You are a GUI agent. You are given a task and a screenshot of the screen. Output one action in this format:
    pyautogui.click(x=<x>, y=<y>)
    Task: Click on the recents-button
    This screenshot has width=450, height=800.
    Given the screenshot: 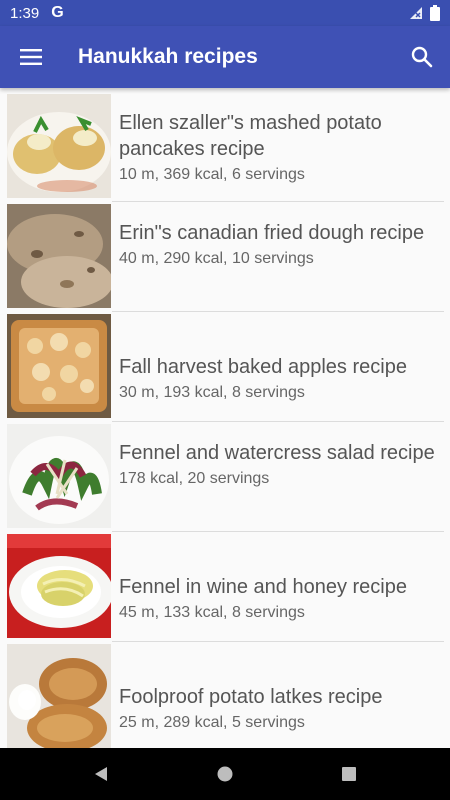 What is the action you would take?
    pyautogui.click(x=349, y=774)
    